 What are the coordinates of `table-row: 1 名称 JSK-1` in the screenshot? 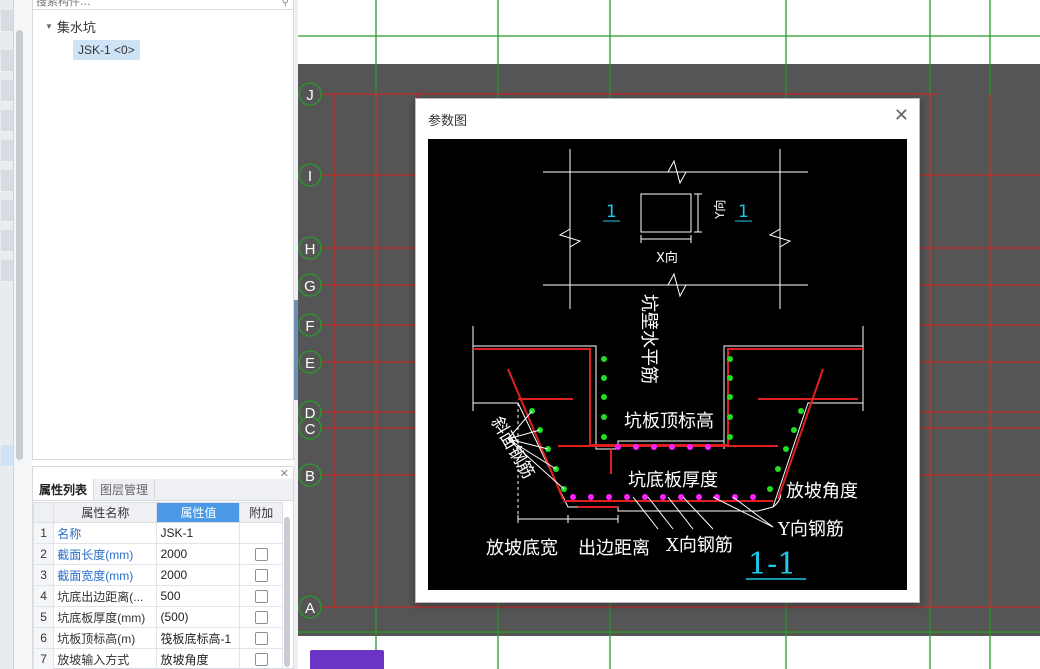 It's located at (157, 533).